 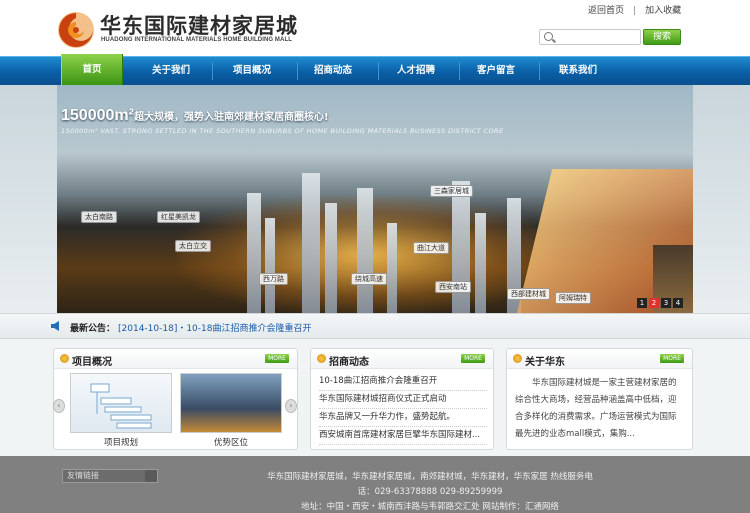 I want to click on search-icon, so click(x=548, y=36).